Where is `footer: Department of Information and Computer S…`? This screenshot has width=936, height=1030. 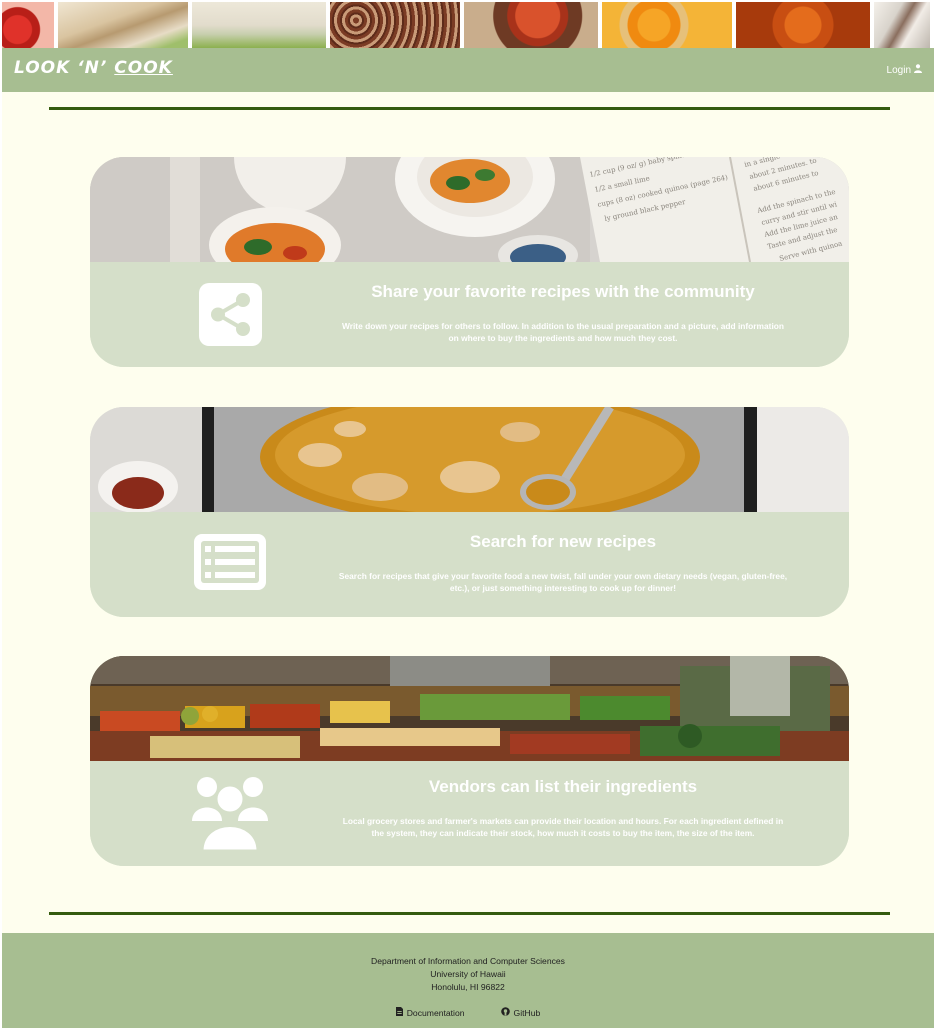 footer: Department of Information and Computer S… is located at coordinates (468, 980).